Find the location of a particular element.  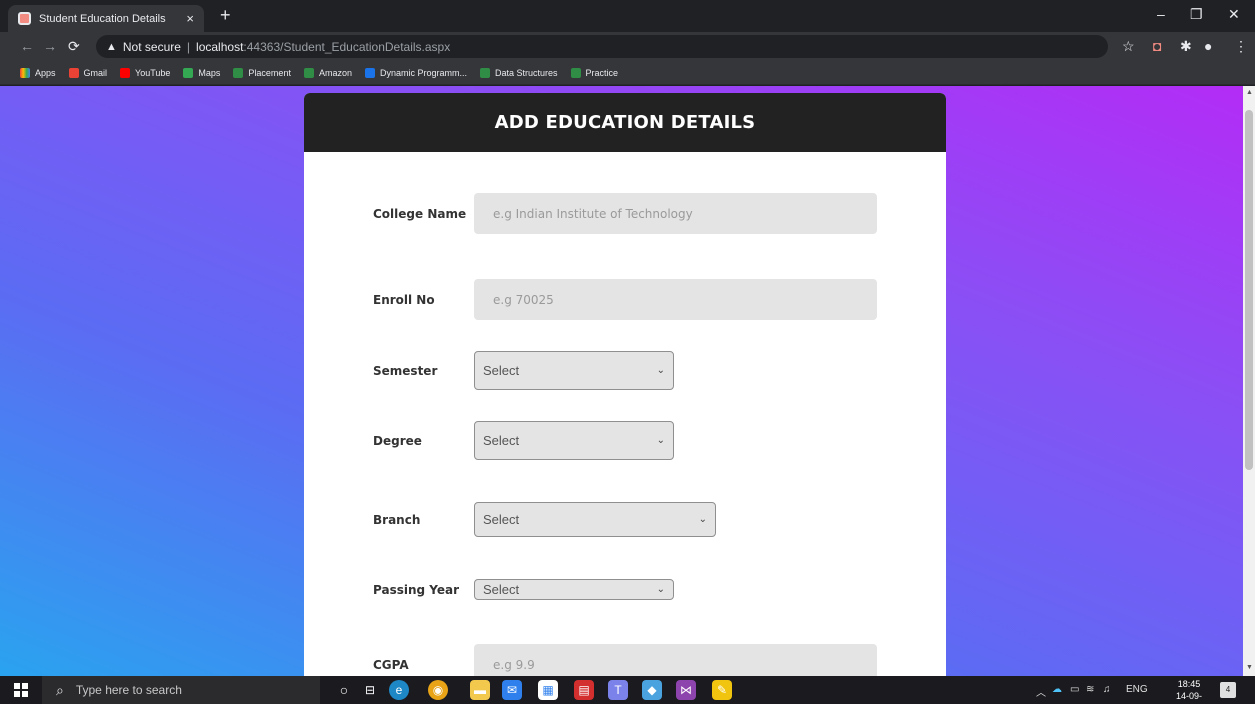

mail-icon: ✉ is located at coordinates (512, 690).